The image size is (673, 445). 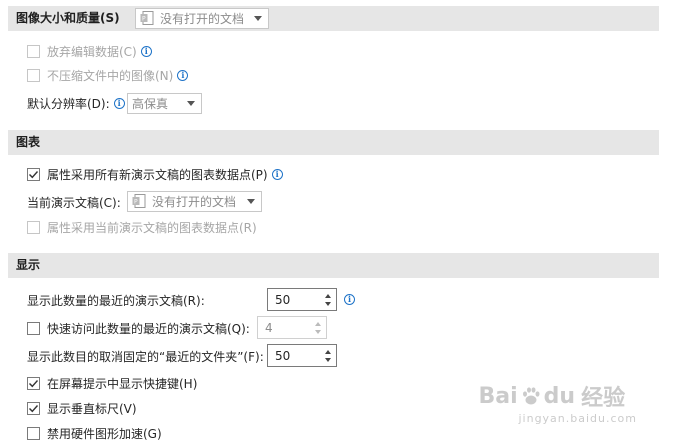 I want to click on unpinned-folders-spinner: 50, so click(x=302, y=355).